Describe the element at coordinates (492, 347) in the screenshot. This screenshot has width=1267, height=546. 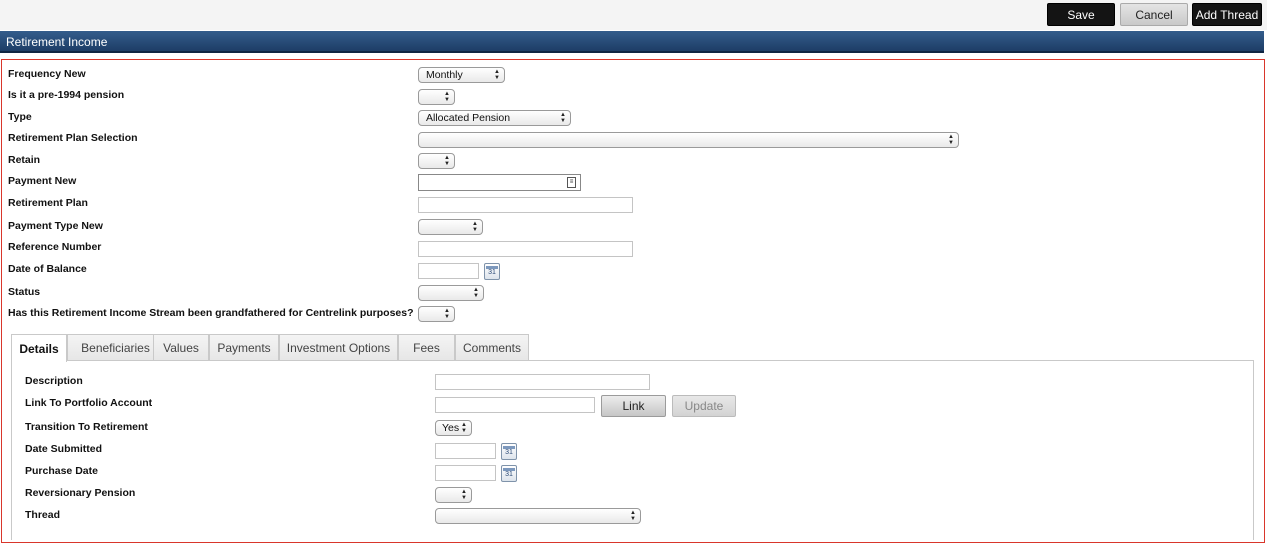
I see `tab-comments: Comments` at that location.